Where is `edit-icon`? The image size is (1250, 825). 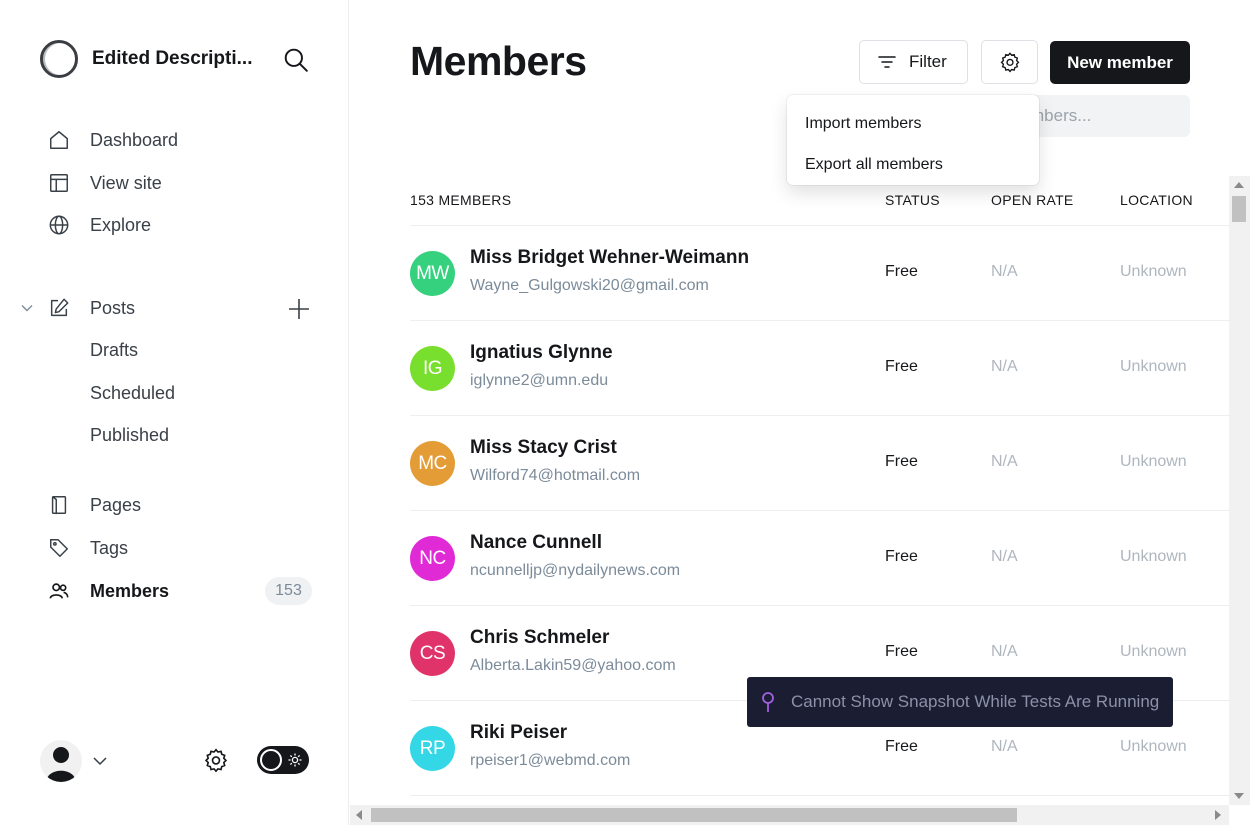 edit-icon is located at coordinates (59, 308).